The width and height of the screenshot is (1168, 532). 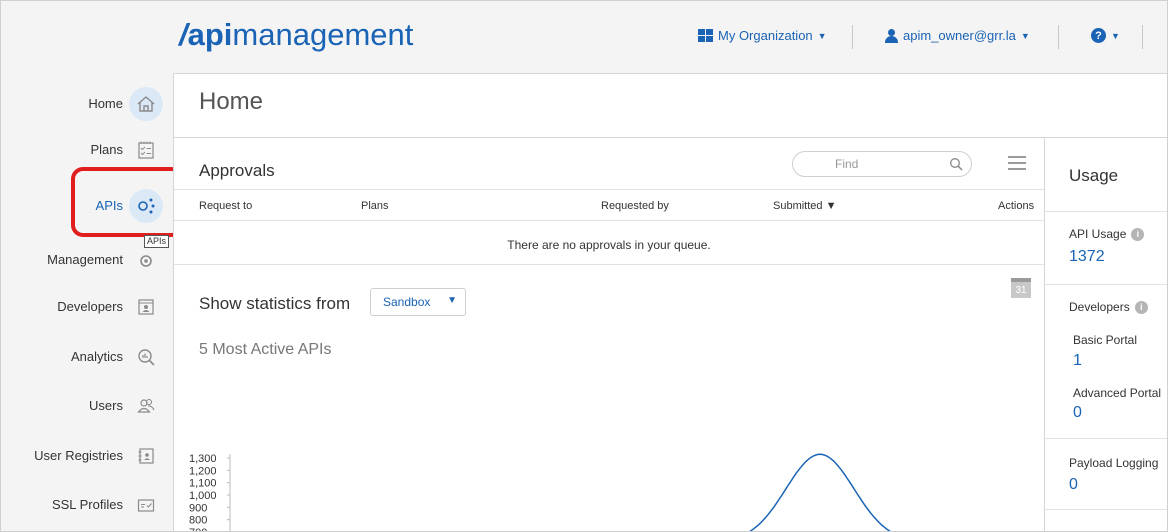 What do you see at coordinates (705, 35) in the screenshot?
I see `organization-icon` at bounding box center [705, 35].